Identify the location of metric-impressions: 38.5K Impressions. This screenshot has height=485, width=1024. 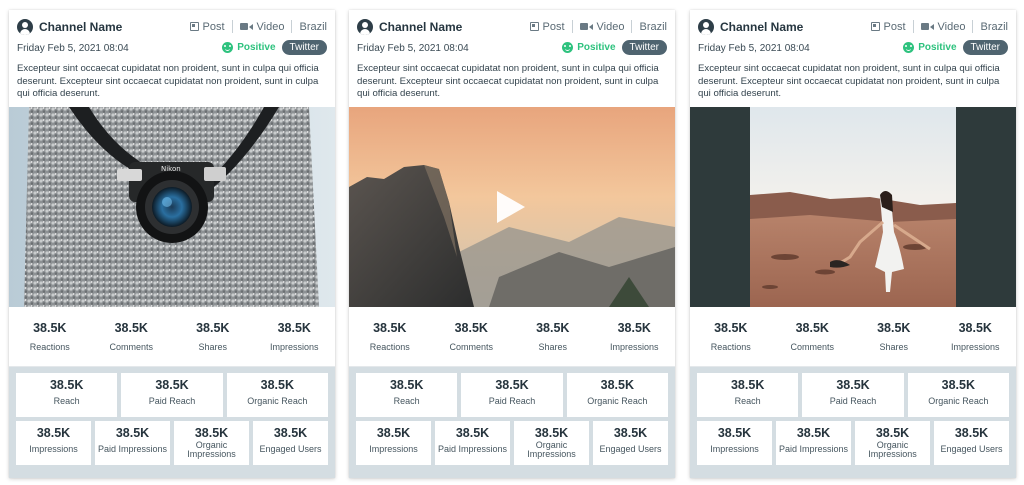
(393, 443).